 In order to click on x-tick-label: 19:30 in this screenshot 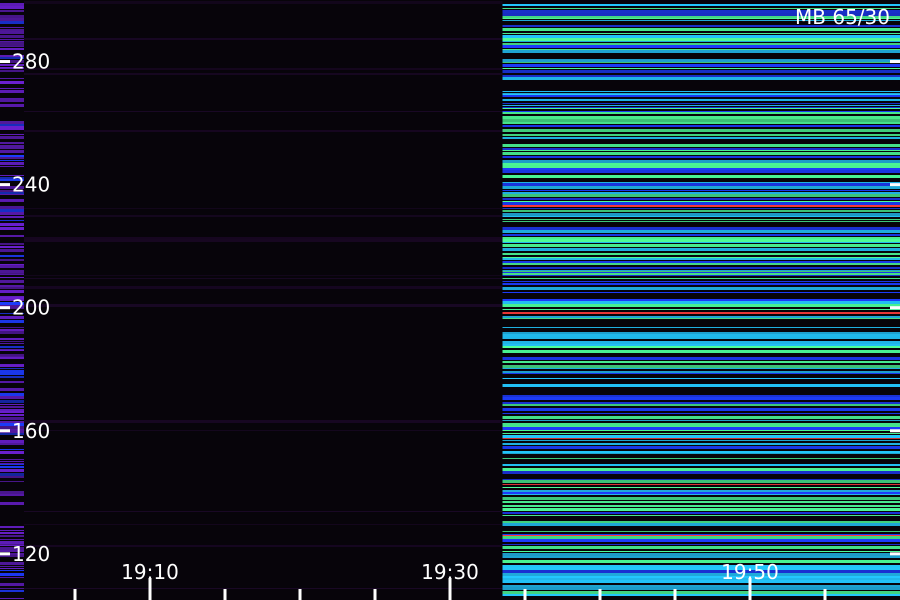, I will do `click(450, 572)`.